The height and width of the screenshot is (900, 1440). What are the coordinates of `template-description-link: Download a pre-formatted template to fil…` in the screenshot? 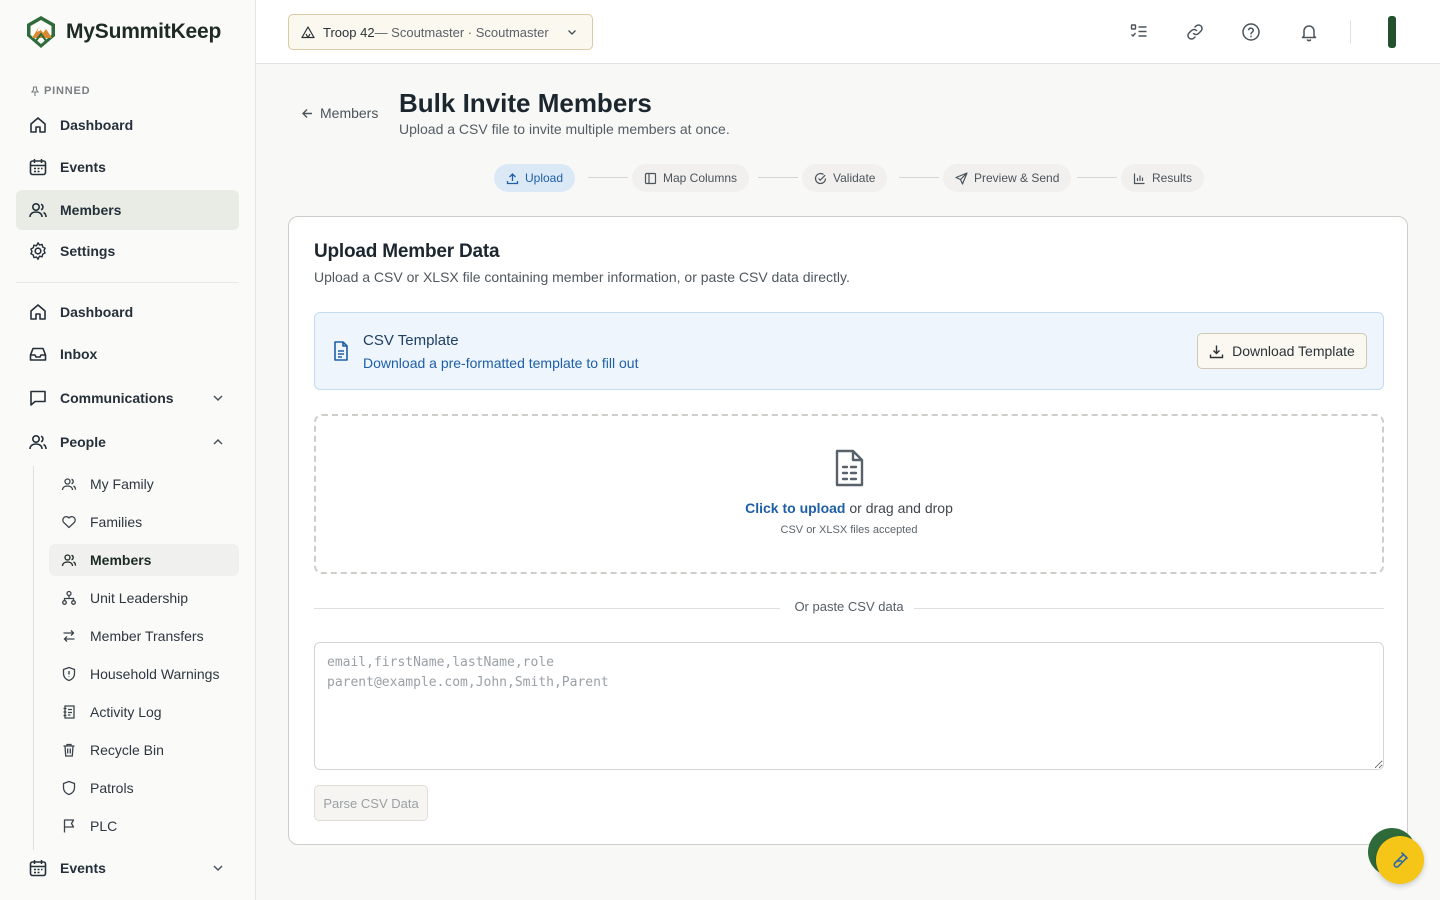 It's located at (500, 363).